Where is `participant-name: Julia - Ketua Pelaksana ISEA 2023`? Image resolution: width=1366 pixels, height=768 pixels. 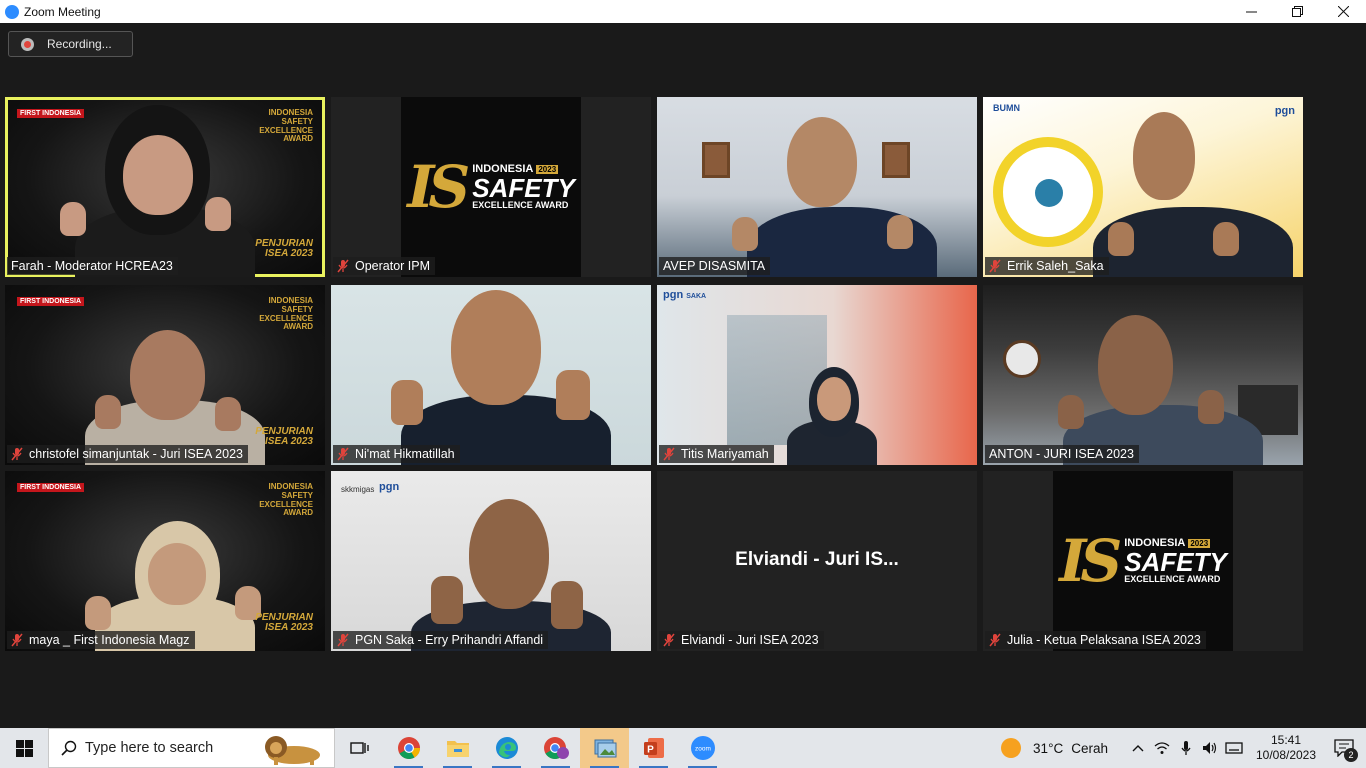 participant-name: Julia - Ketua Pelaksana ISEA 2023 is located at coordinates (1095, 640).